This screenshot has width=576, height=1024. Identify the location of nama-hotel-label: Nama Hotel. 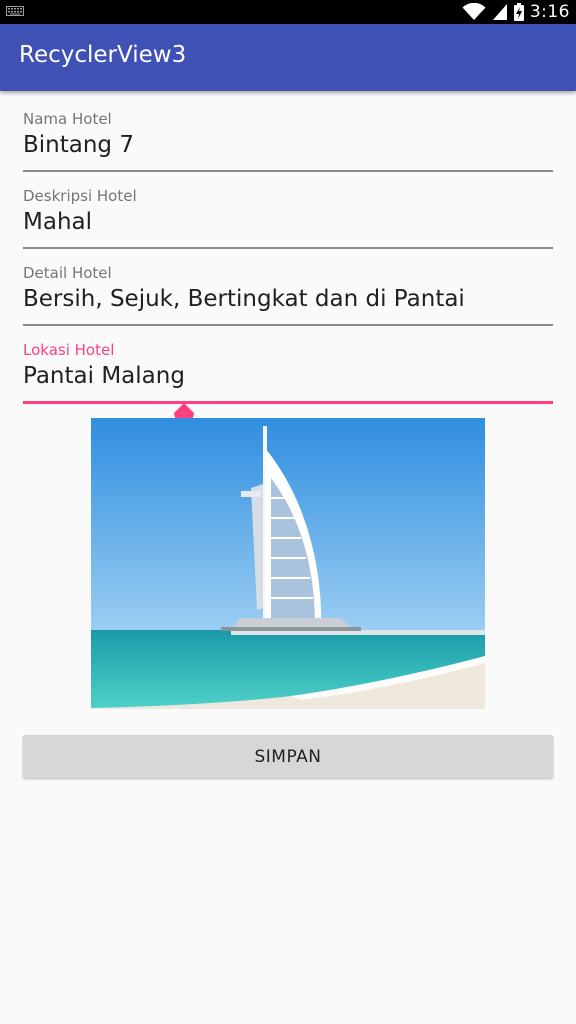
(67, 119).